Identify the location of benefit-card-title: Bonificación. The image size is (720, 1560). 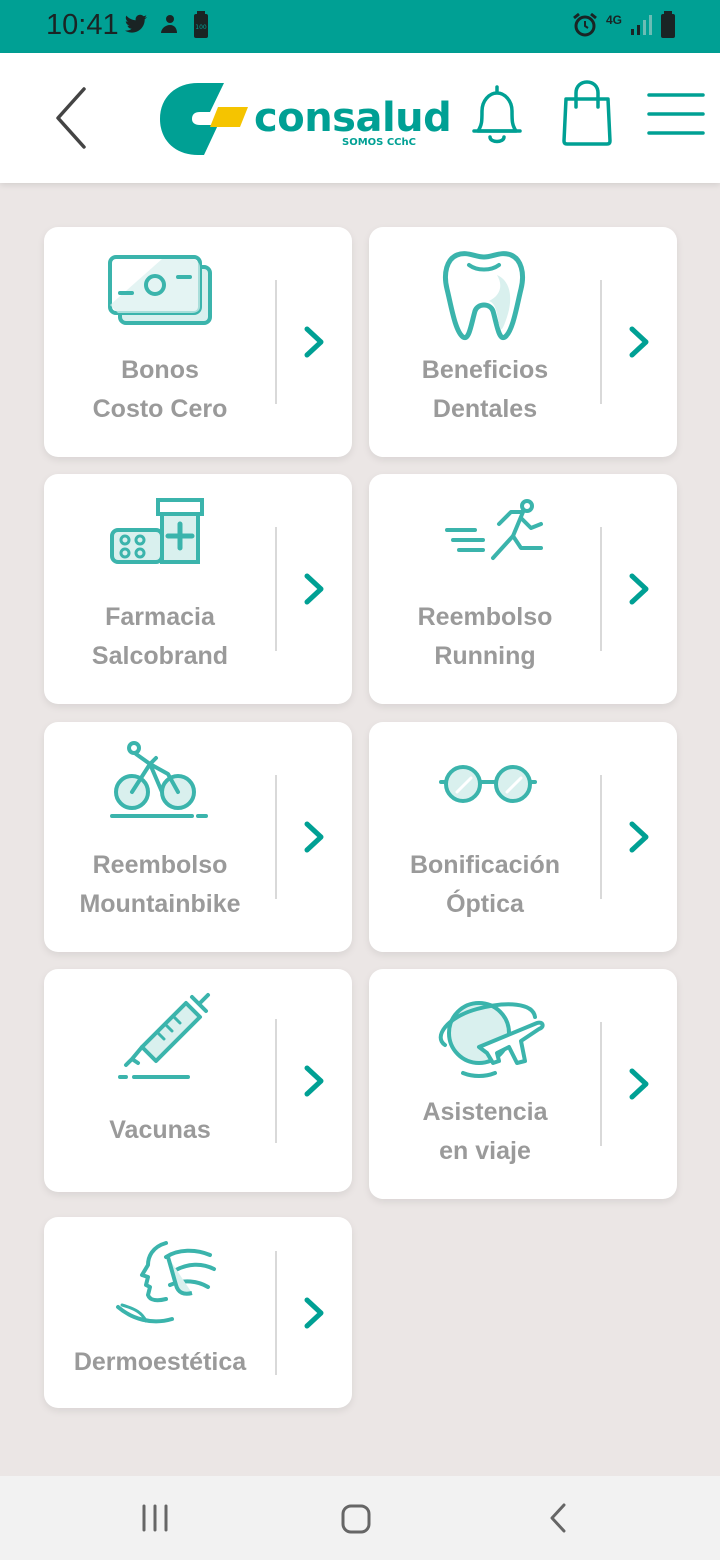
(484, 865).